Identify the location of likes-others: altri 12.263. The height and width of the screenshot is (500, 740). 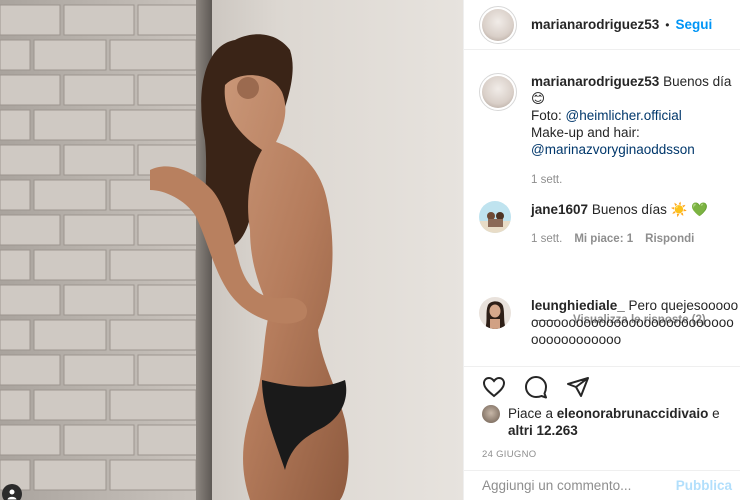
(543, 430).